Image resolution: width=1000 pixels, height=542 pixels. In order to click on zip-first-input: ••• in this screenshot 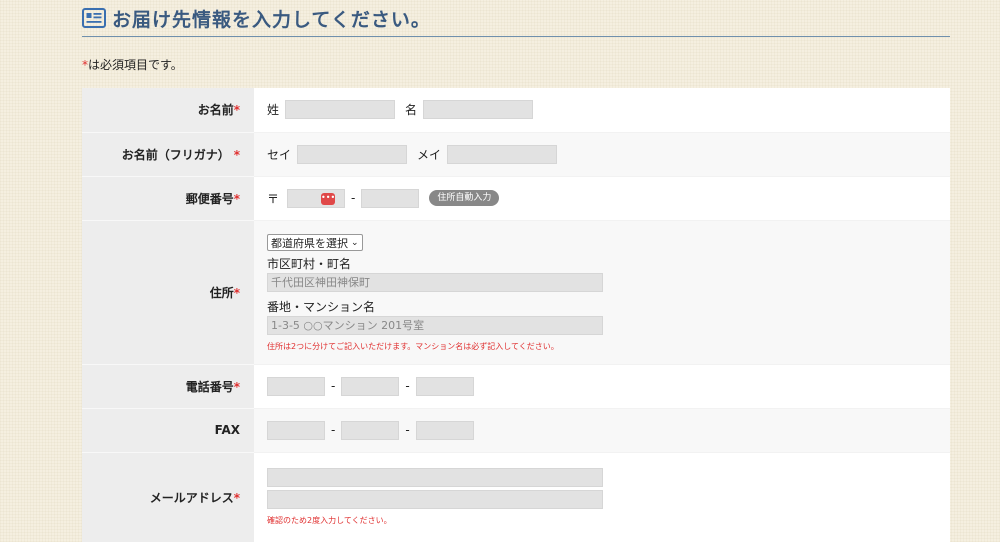, I will do `click(316, 198)`.